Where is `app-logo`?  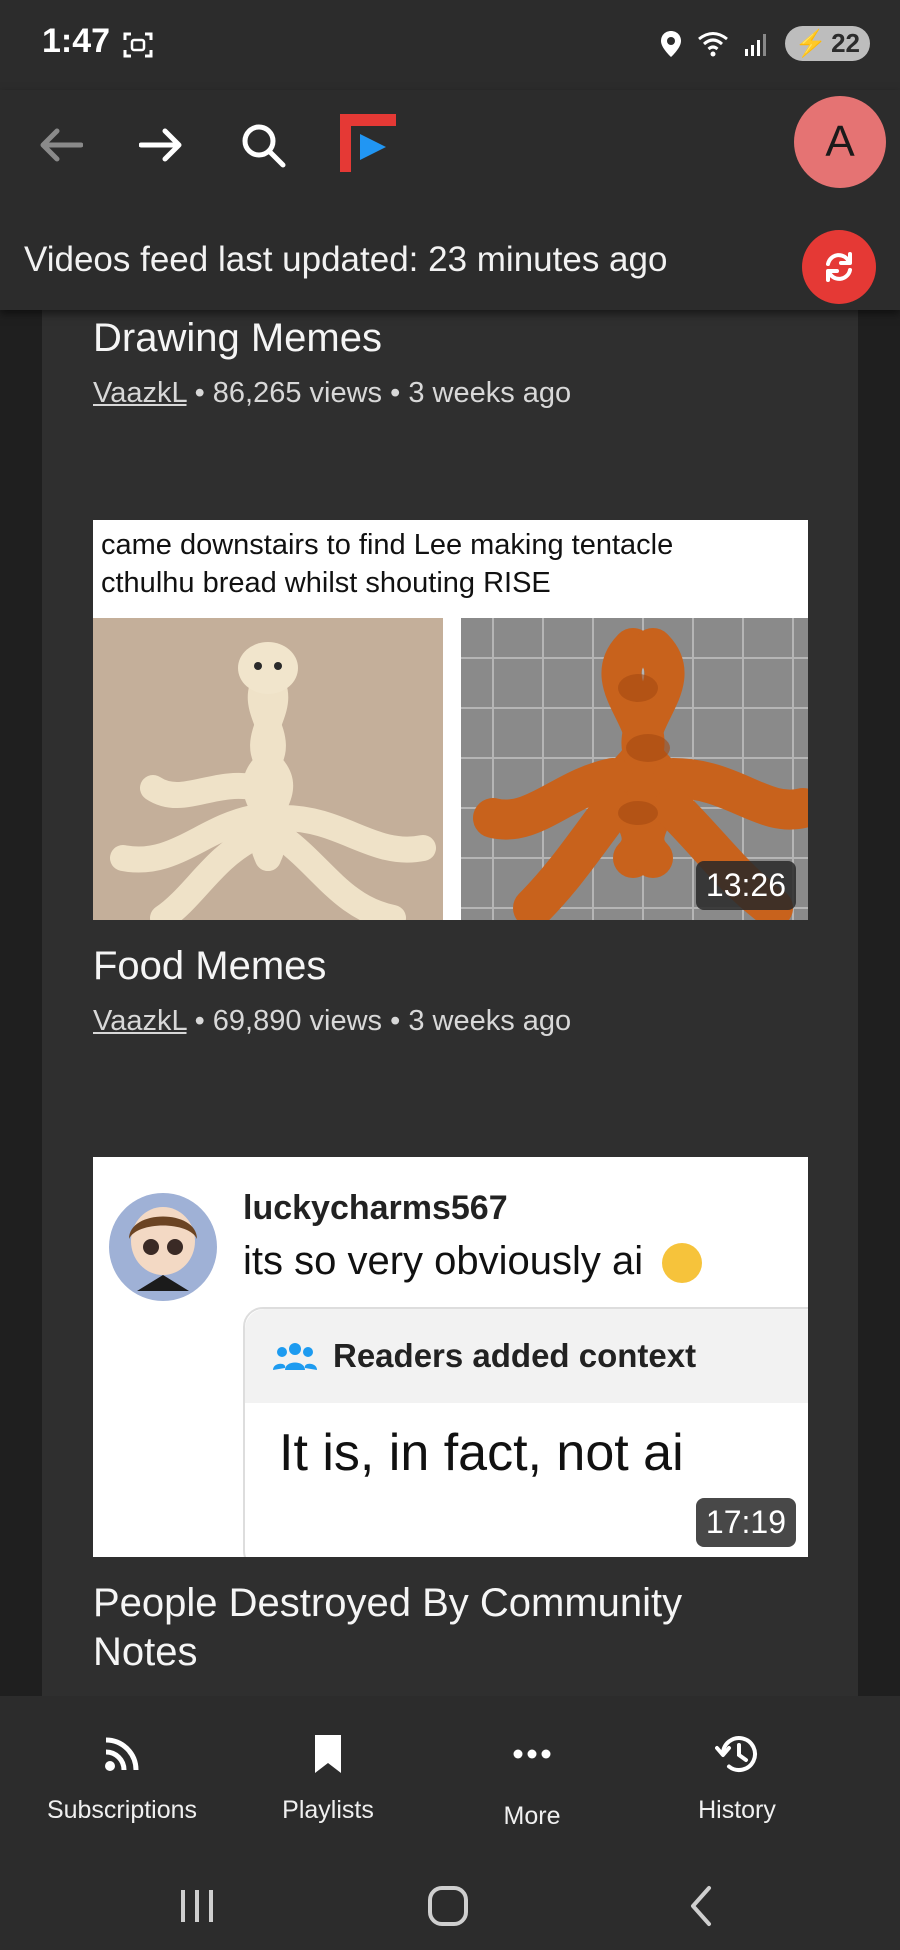 app-logo is located at coordinates (369, 143).